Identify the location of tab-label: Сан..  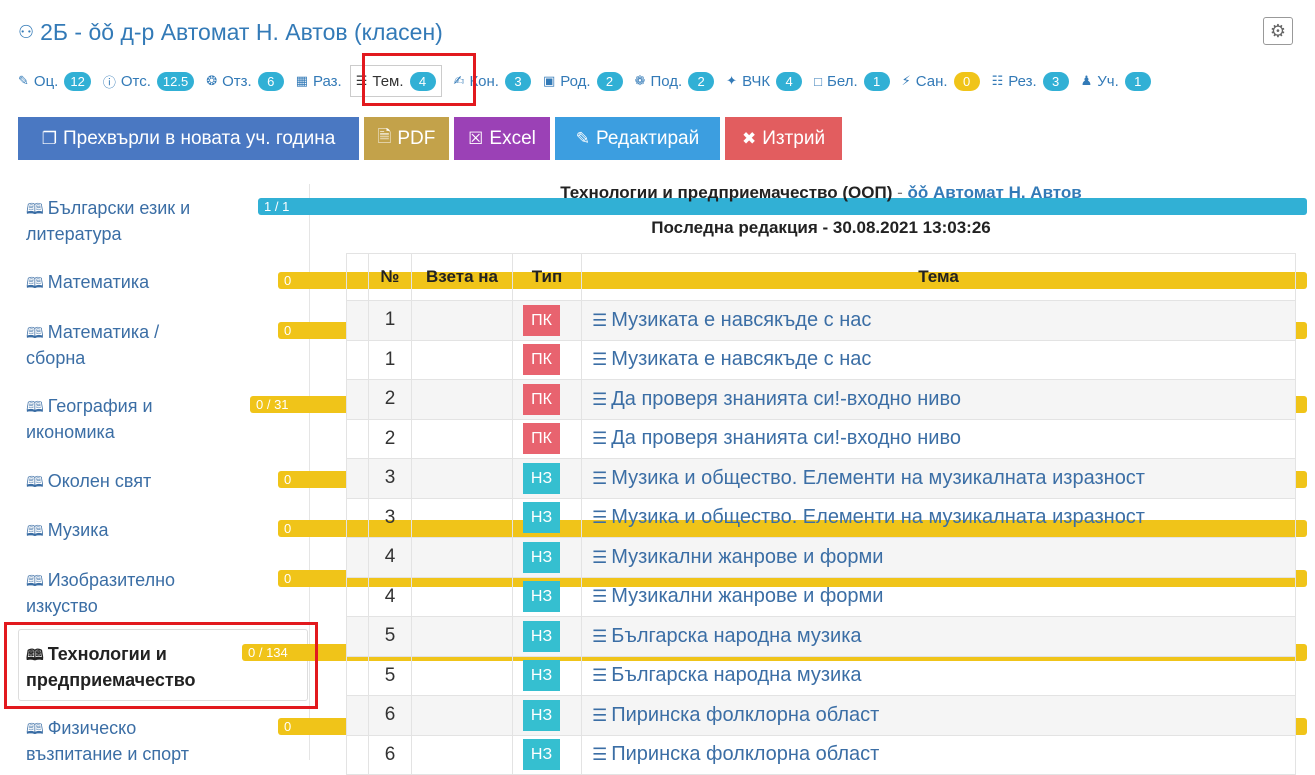
(931, 81).